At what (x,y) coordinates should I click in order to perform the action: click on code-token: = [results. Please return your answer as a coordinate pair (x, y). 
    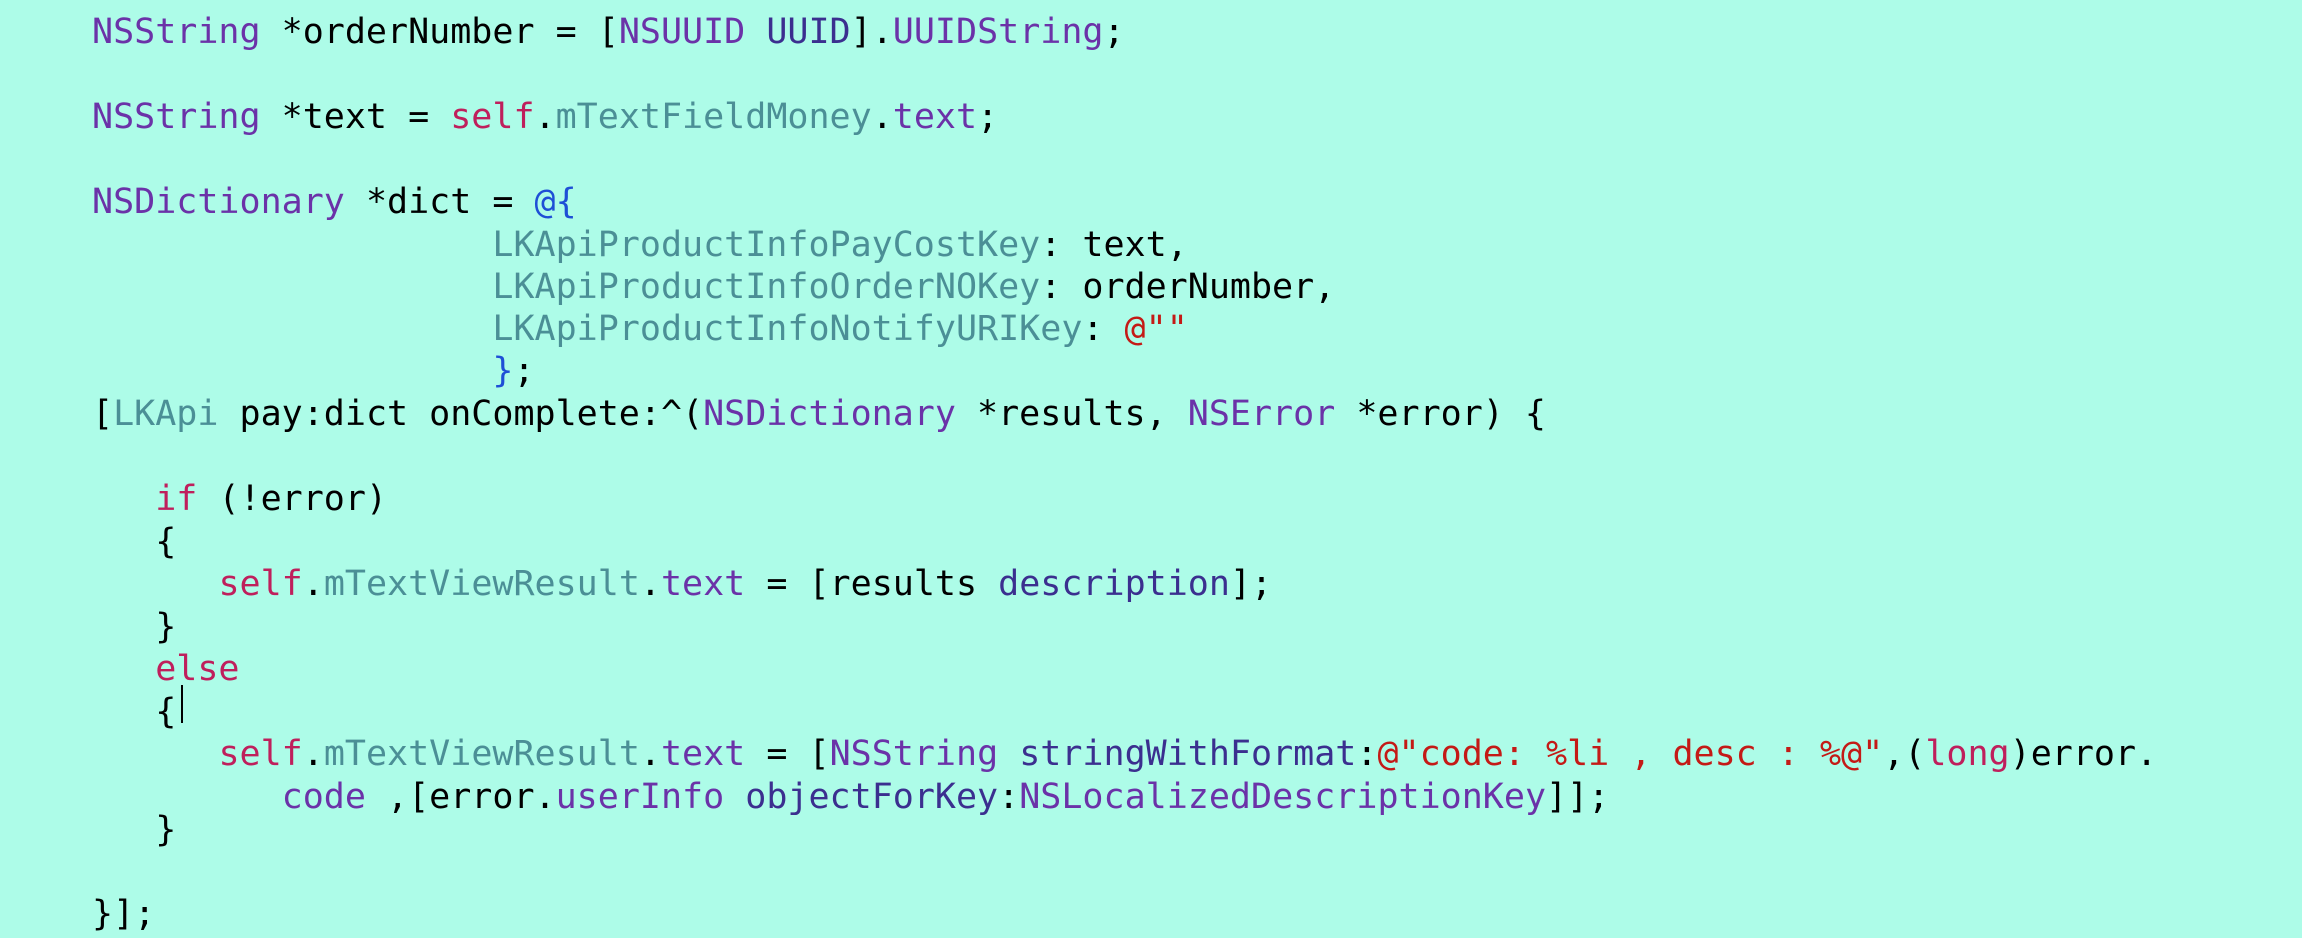
    Looking at the image, I should click on (872, 584).